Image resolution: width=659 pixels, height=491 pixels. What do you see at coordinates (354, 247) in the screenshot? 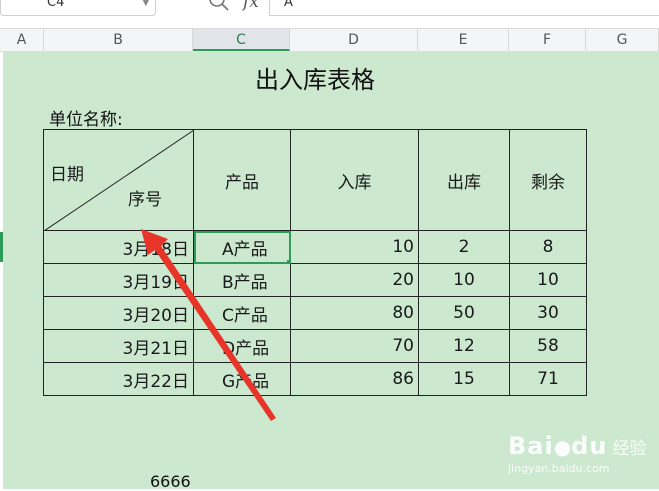
I see `in-cell: 10` at bounding box center [354, 247].